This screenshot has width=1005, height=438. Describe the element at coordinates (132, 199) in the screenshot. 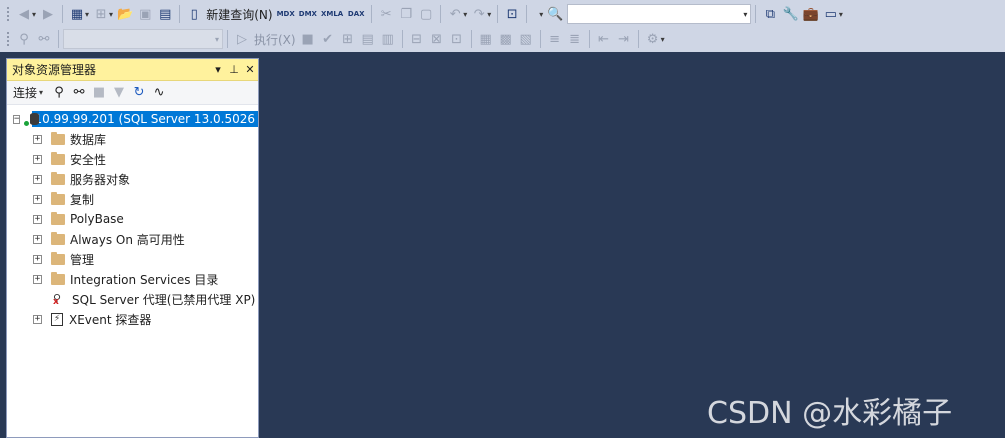

I see `tree-node: + 复制` at that location.